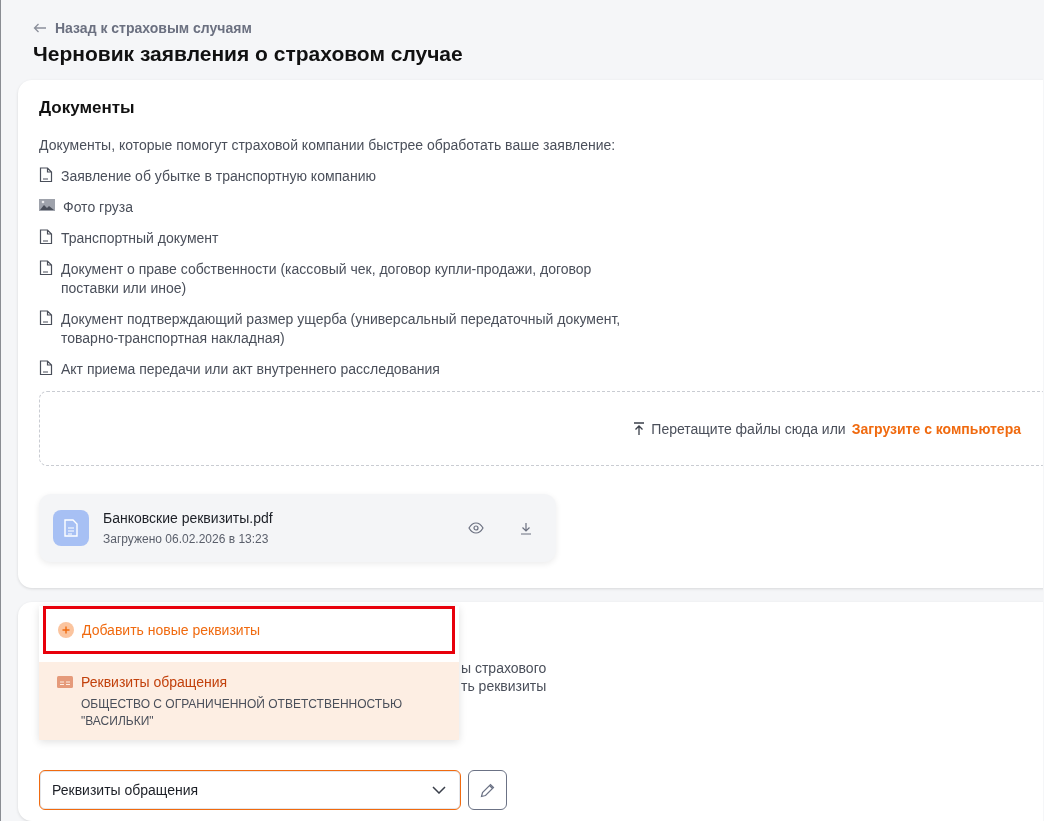  I want to click on plus-icon, so click(66, 630).